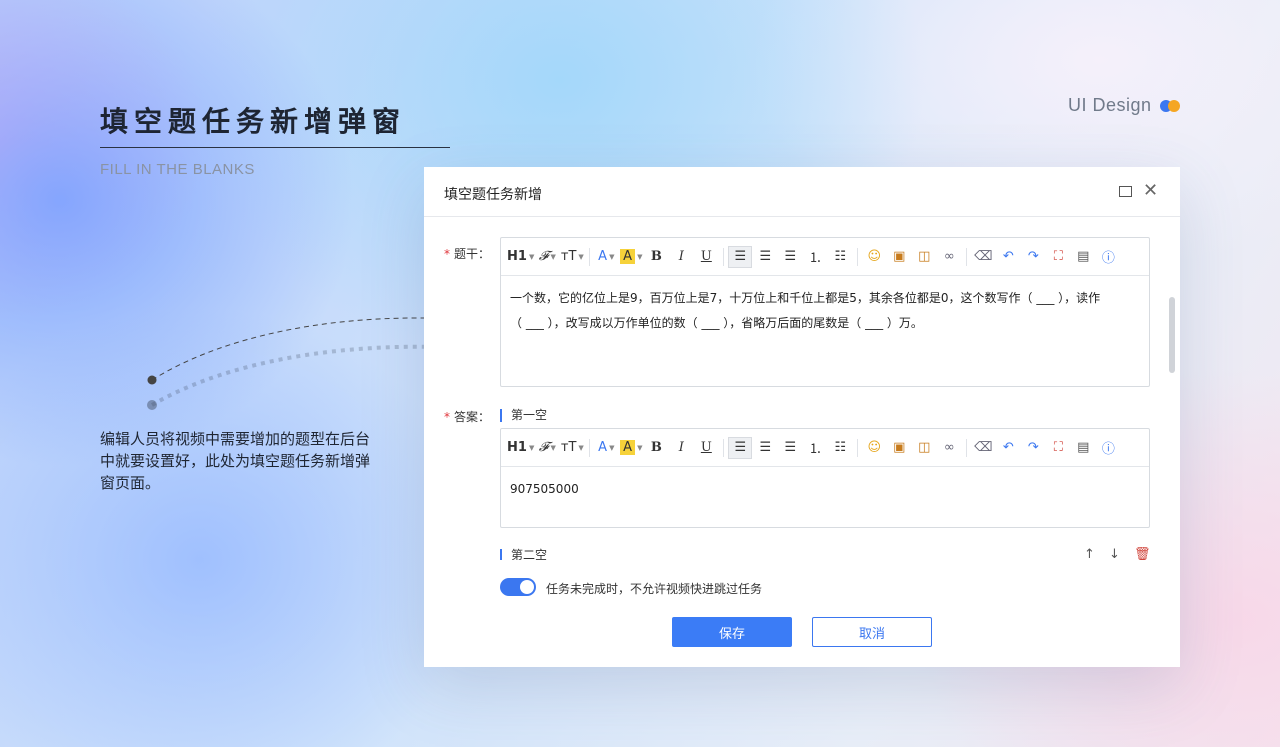  Describe the element at coordinates (518, 587) in the screenshot. I see `skip-restriction-toggle` at that location.